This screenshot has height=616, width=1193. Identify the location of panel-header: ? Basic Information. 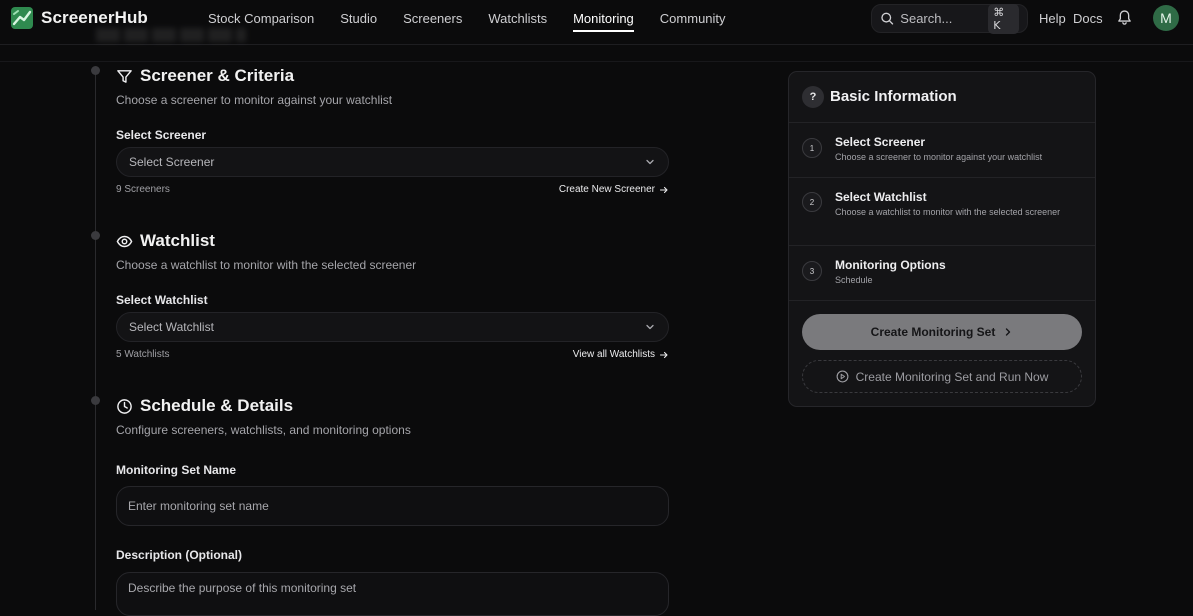
(942, 97).